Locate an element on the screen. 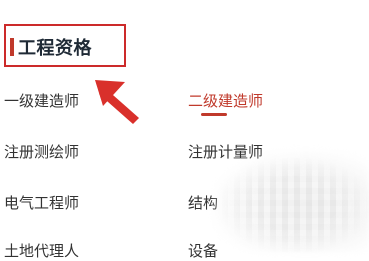 This screenshot has width=369, height=261. pixelated-region is located at coordinates (295, 205).